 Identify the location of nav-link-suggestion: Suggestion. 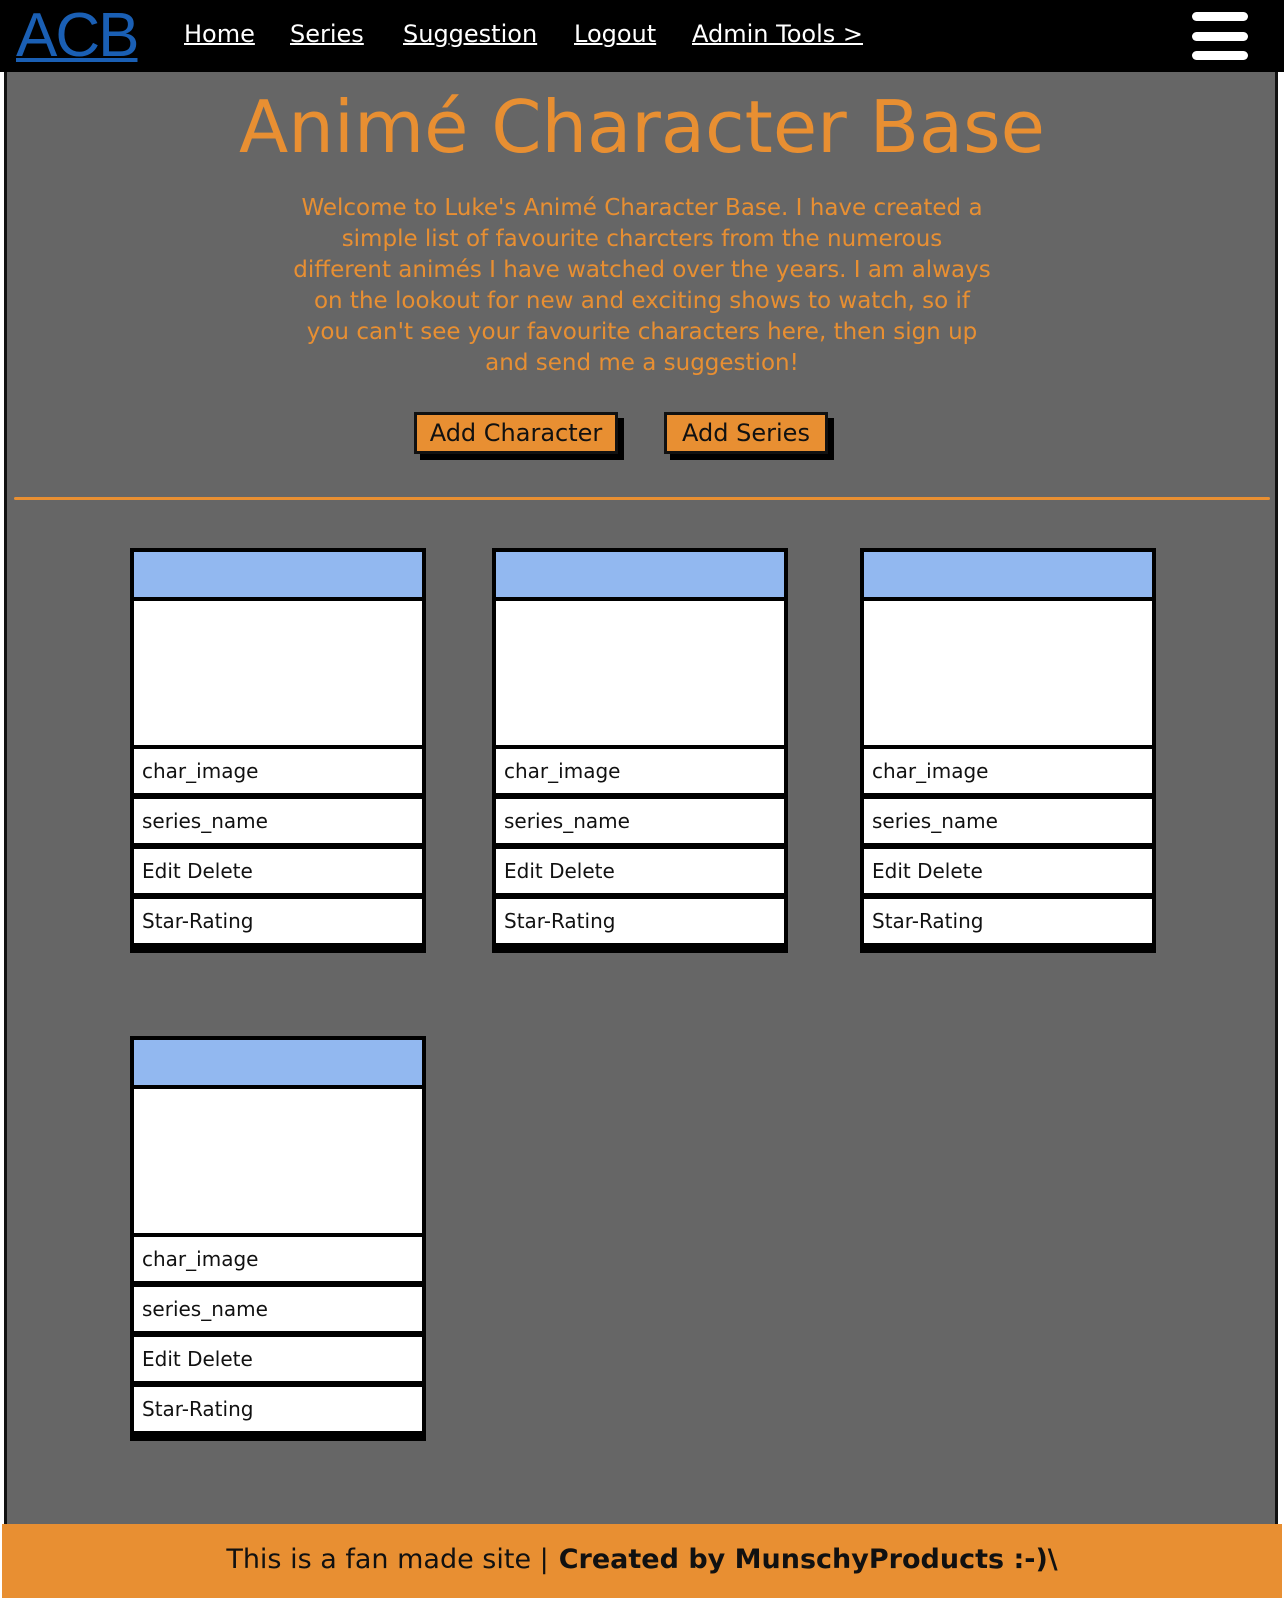
(470, 34).